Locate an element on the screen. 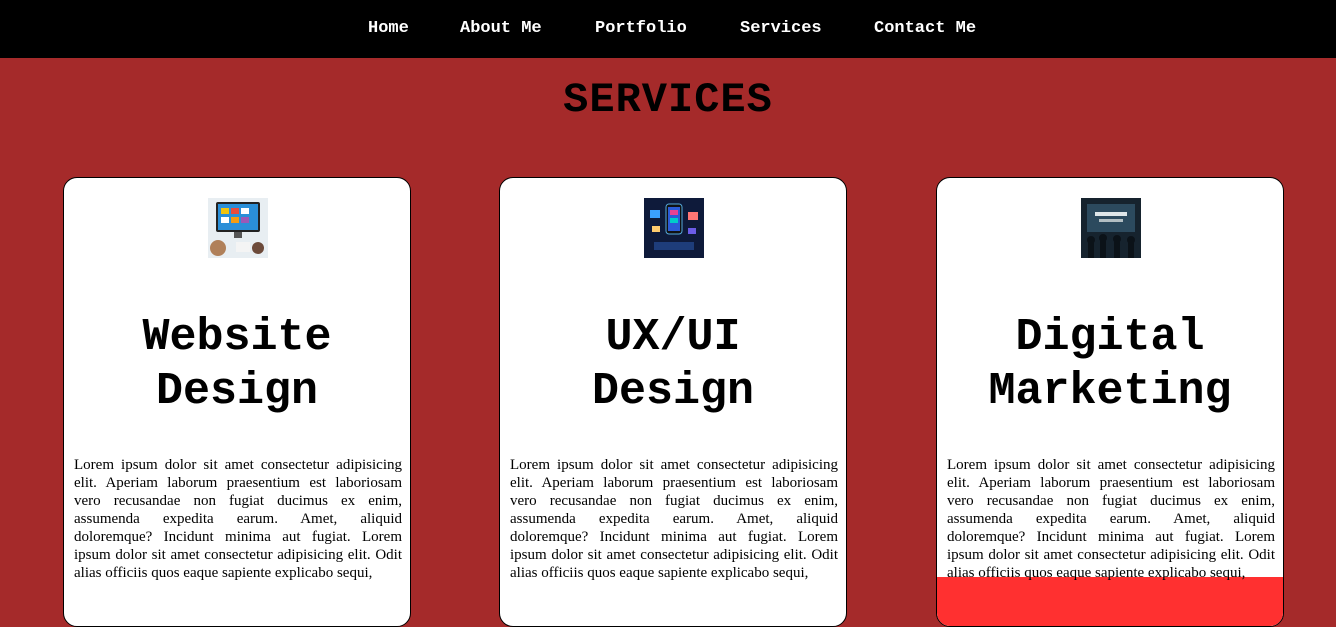 This screenshot has width=1336, height=627. page-title: SERVICES is located at coordinates (668, 100).